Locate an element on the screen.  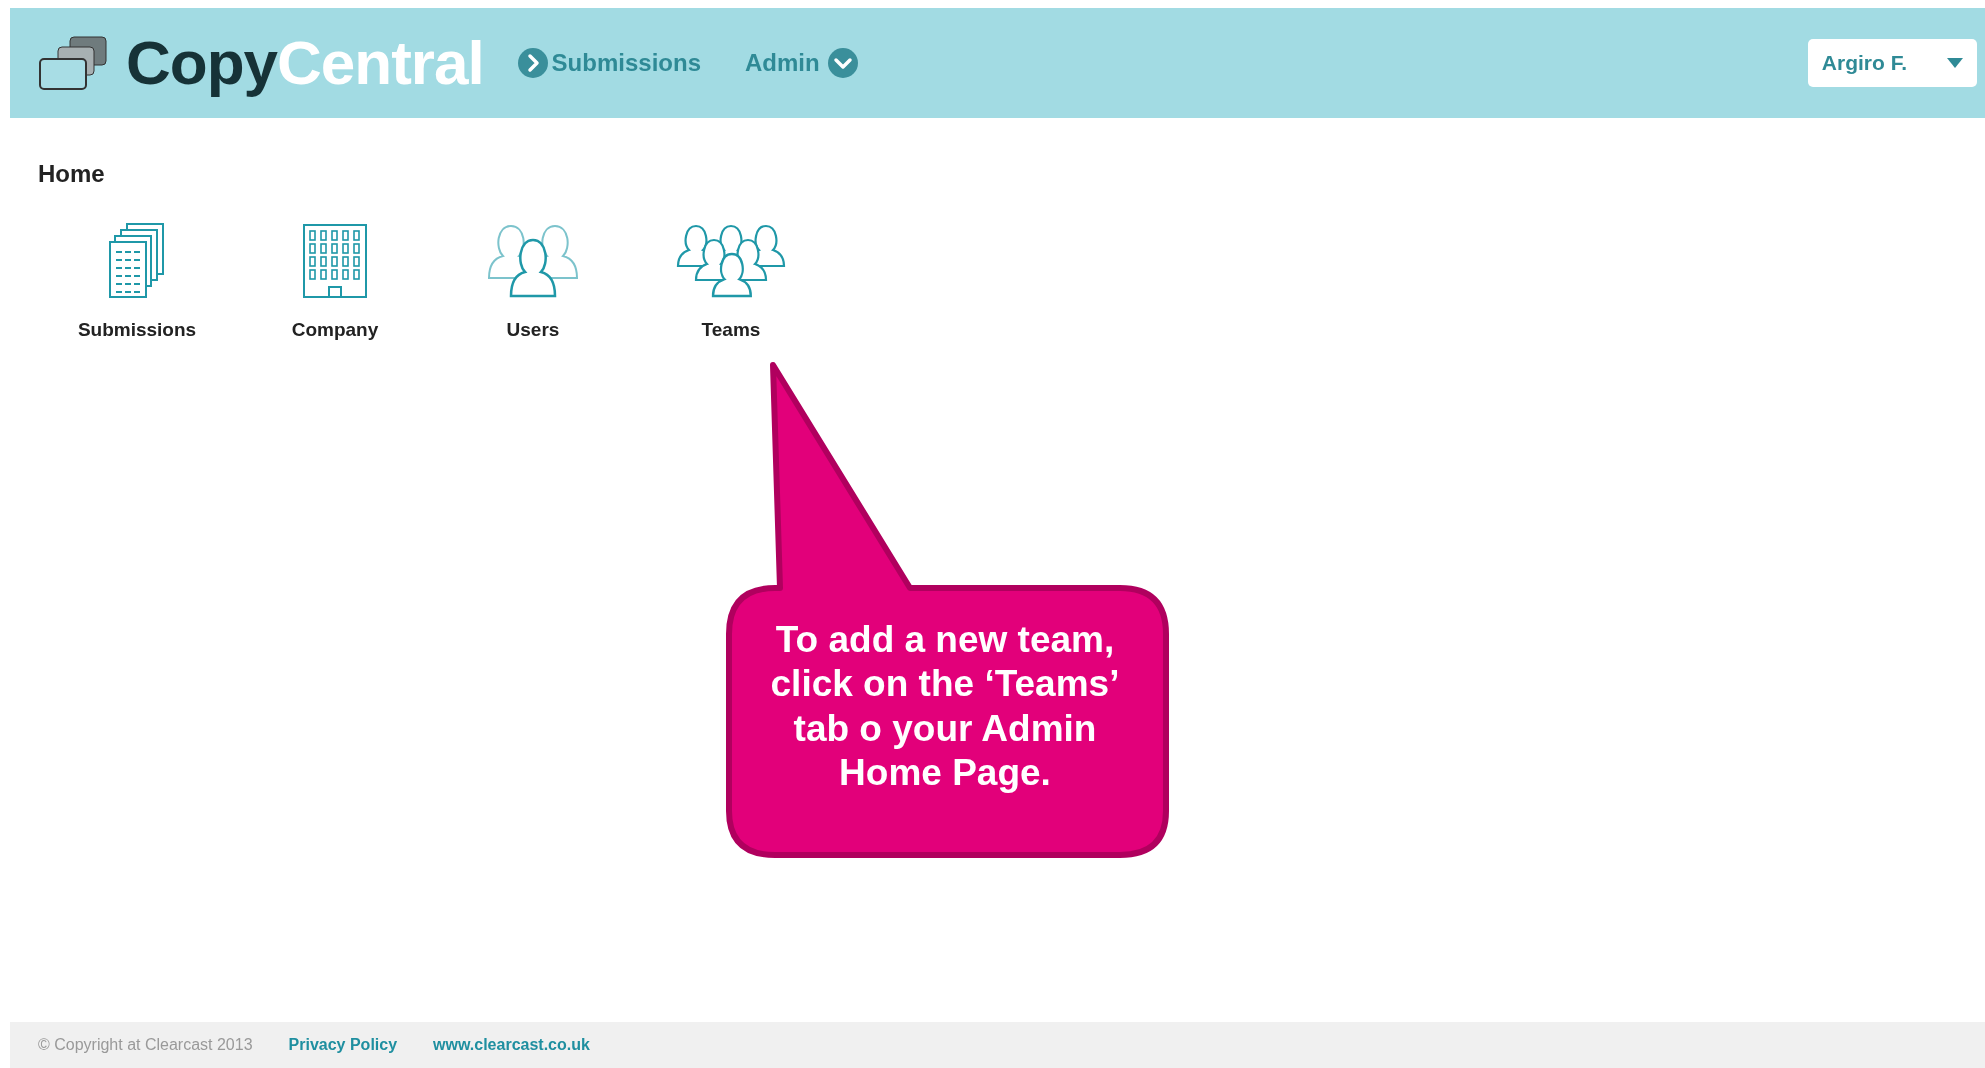
documents-icon is located at coordinates (137, 260).